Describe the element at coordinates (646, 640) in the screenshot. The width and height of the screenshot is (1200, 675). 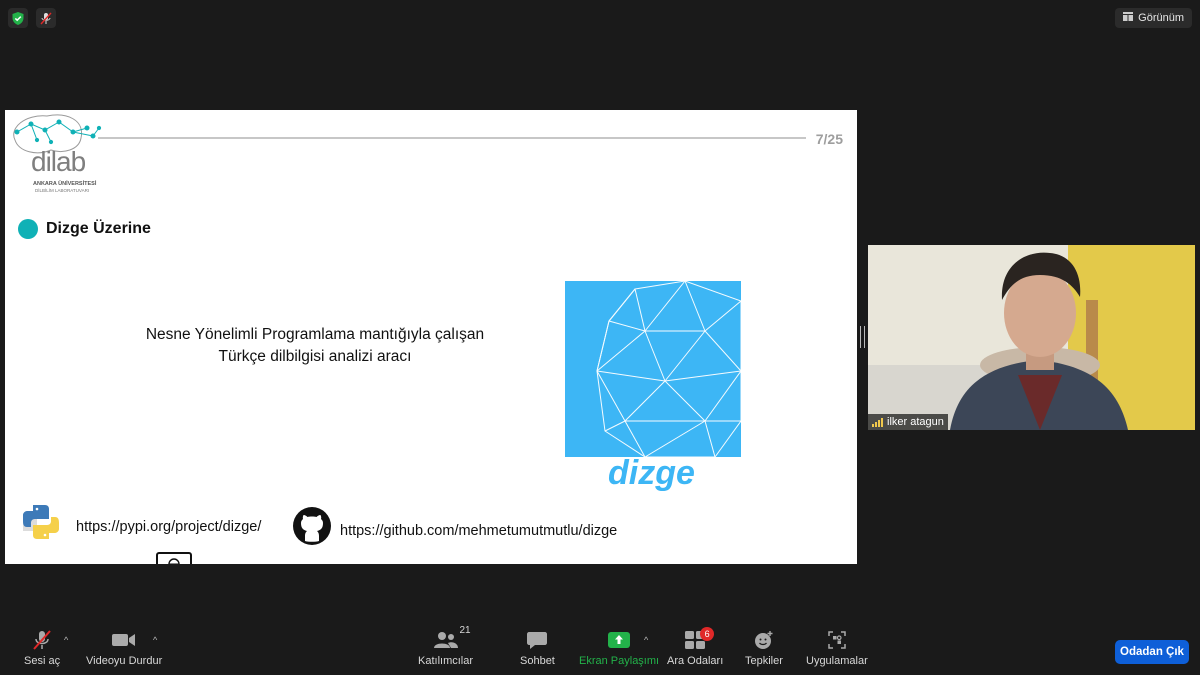
I see `share-options-caret-icon: ^` at that location.